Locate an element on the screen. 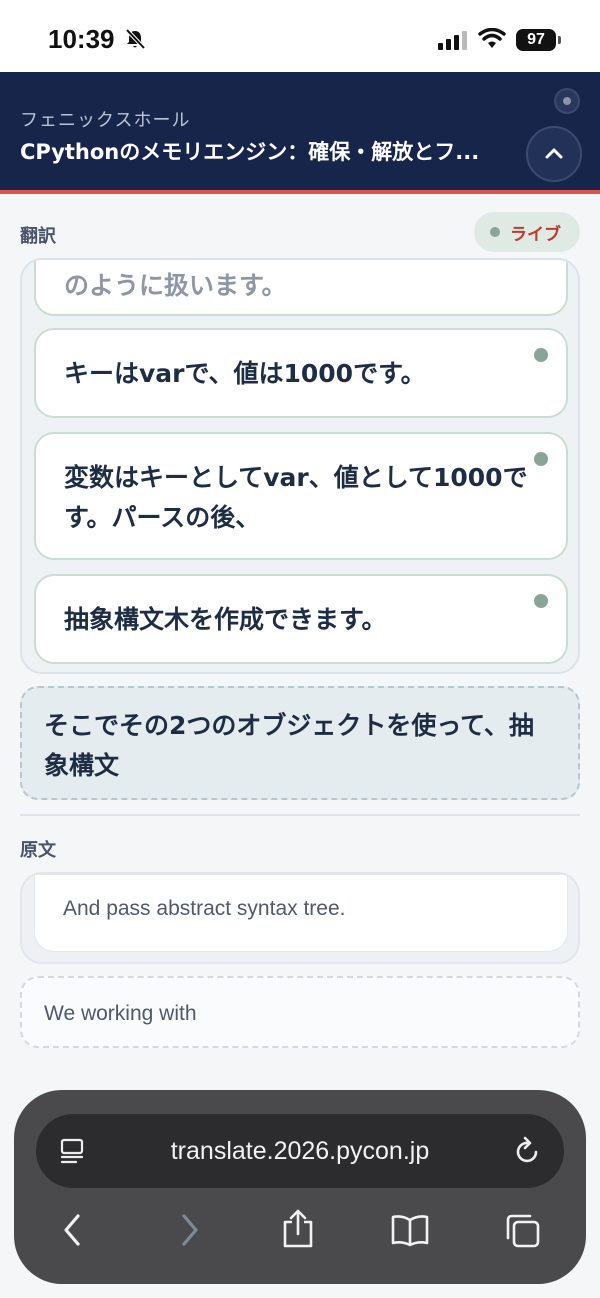 Image resolution: width=600 pixels, height=1298 pixels. chevron-right-icon is located at coordinates (190, 1230).